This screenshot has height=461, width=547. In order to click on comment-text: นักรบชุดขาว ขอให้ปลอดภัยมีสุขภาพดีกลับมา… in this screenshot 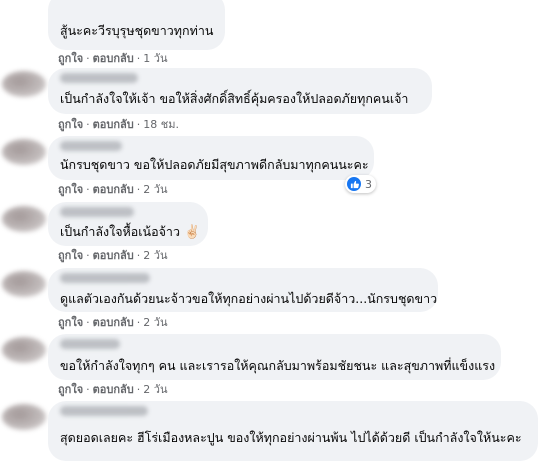, I will do `click(214, 164)`.